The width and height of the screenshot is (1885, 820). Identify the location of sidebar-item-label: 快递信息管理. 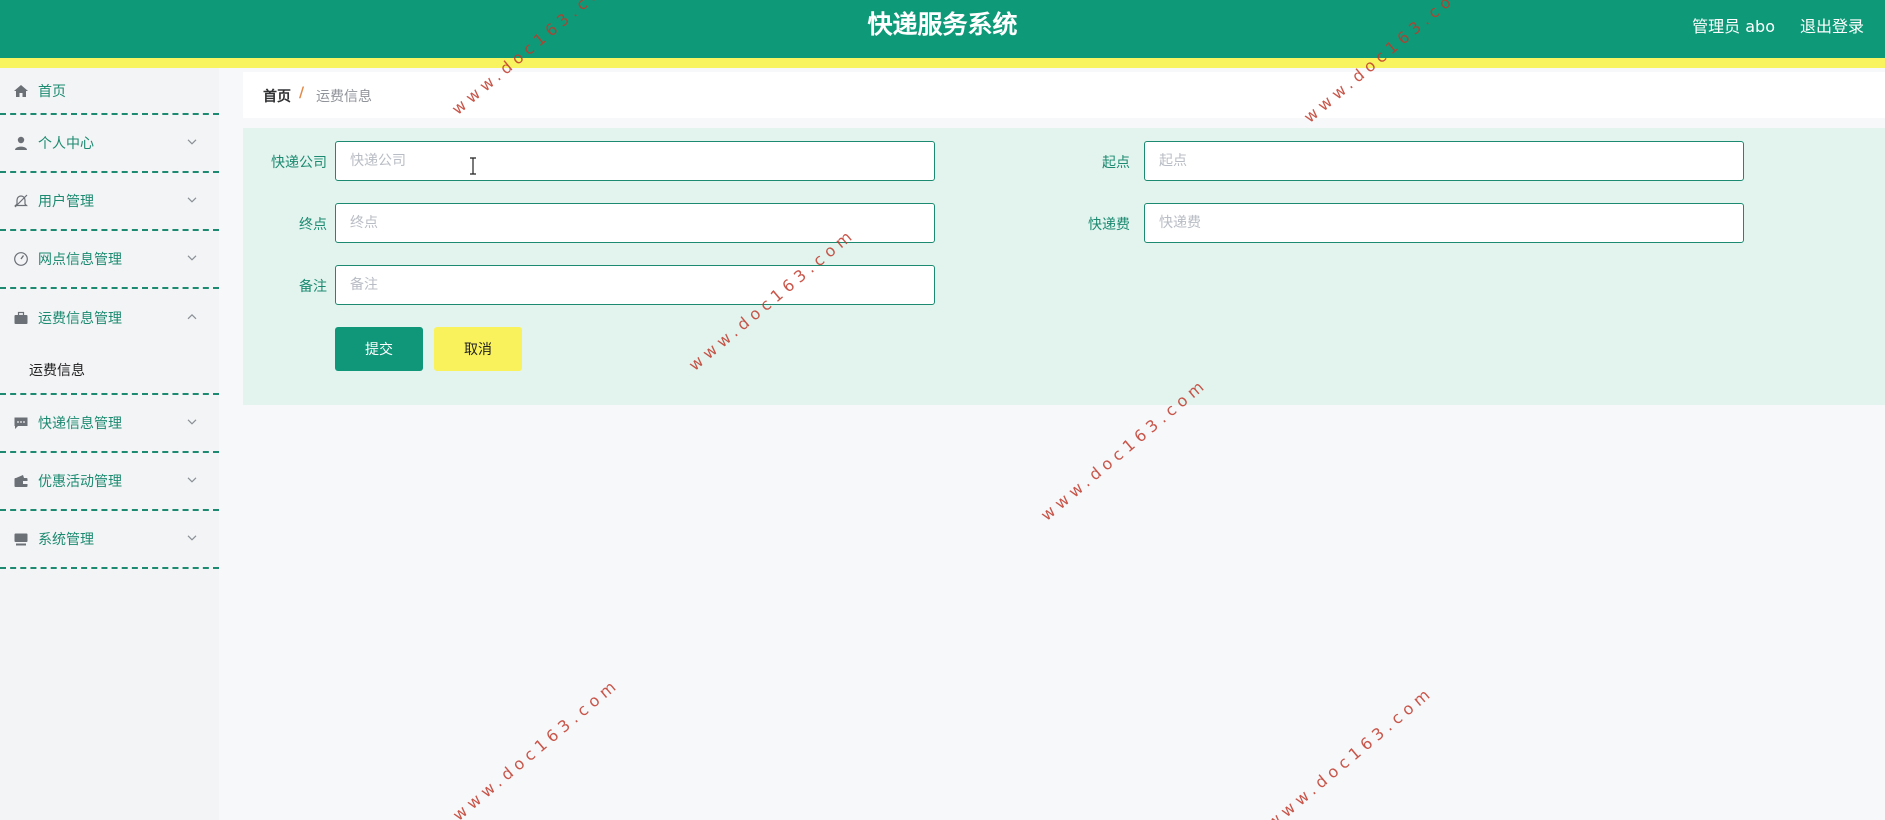
(80, 424).